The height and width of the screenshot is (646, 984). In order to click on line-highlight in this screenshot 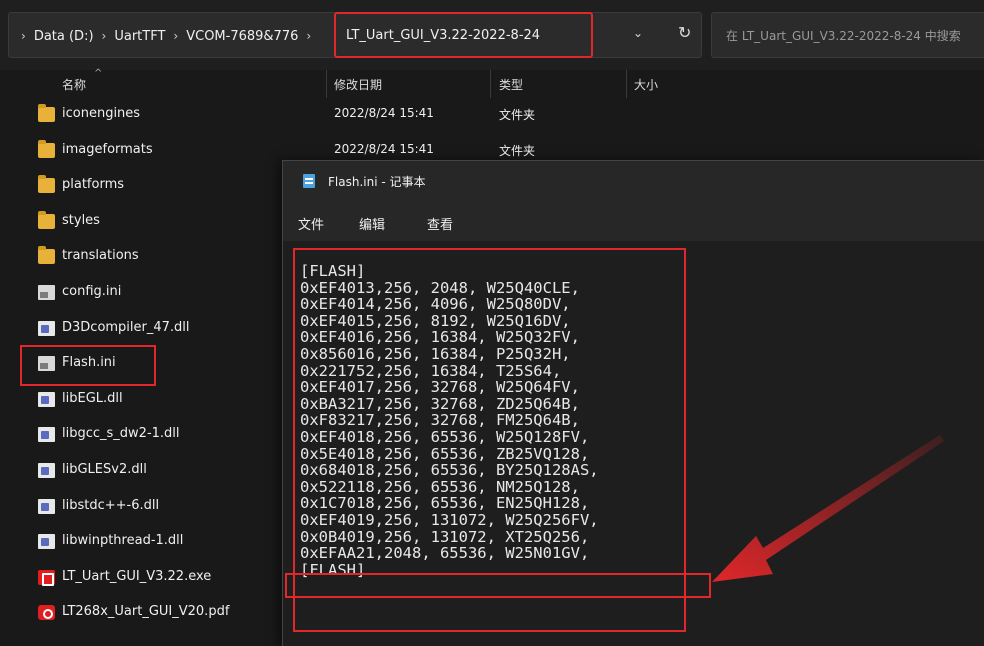, I will do `click(498, 585)`.